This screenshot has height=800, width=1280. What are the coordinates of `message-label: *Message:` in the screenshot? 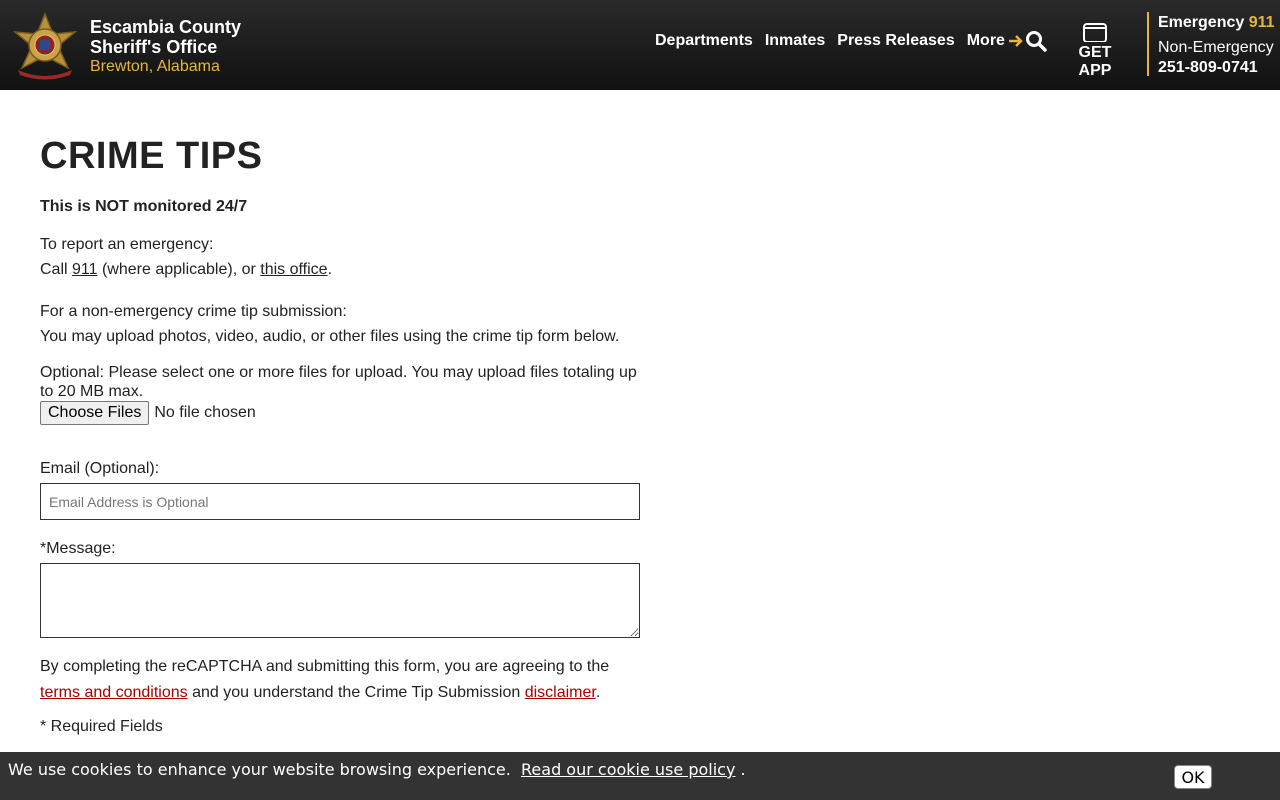 It's located at (78, 548).